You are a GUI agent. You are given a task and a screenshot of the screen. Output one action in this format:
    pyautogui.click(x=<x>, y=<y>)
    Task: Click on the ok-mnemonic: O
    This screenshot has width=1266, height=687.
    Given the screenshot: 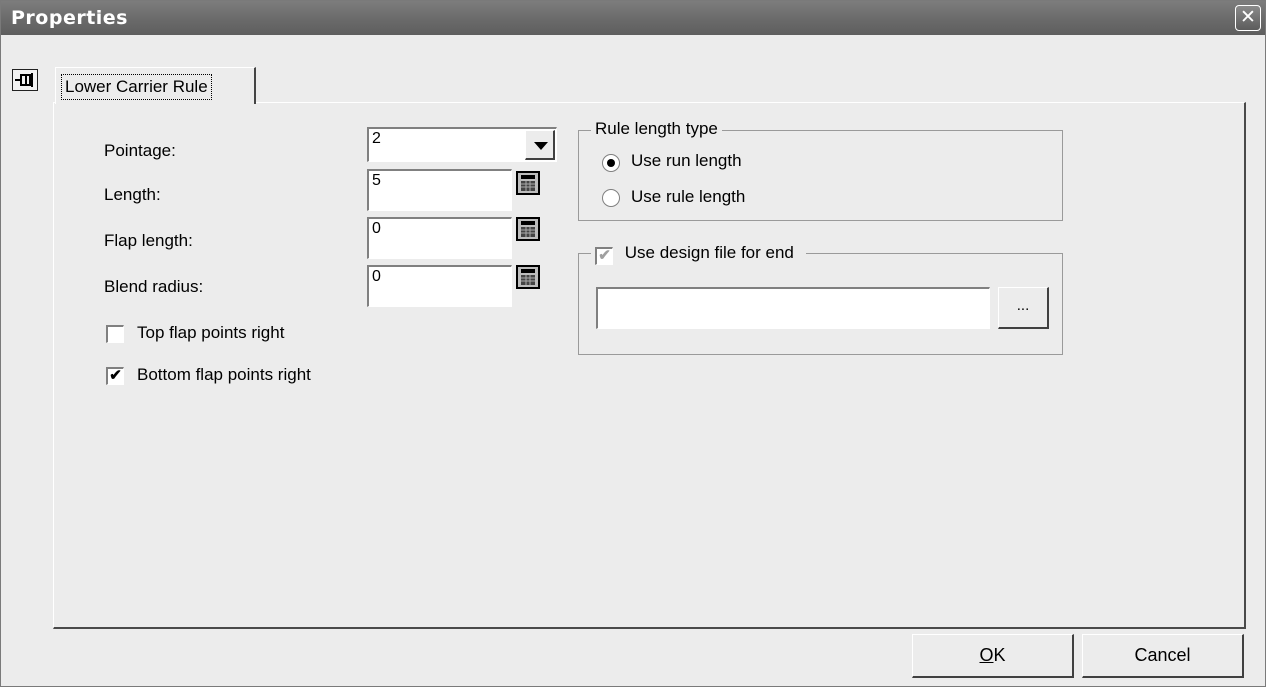 What is the action you would take?
    pyautogui.click(x=986, y=655)
    